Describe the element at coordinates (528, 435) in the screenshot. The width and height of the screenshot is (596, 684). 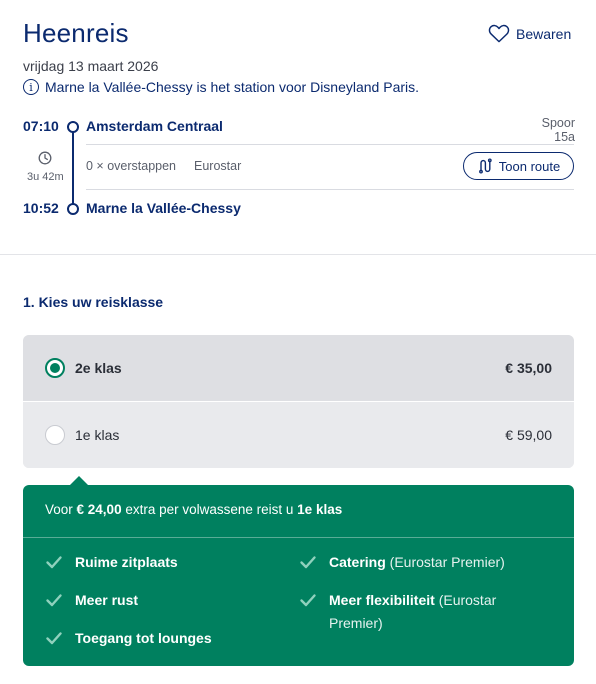
I see `class-price: € 59,00` at that location.